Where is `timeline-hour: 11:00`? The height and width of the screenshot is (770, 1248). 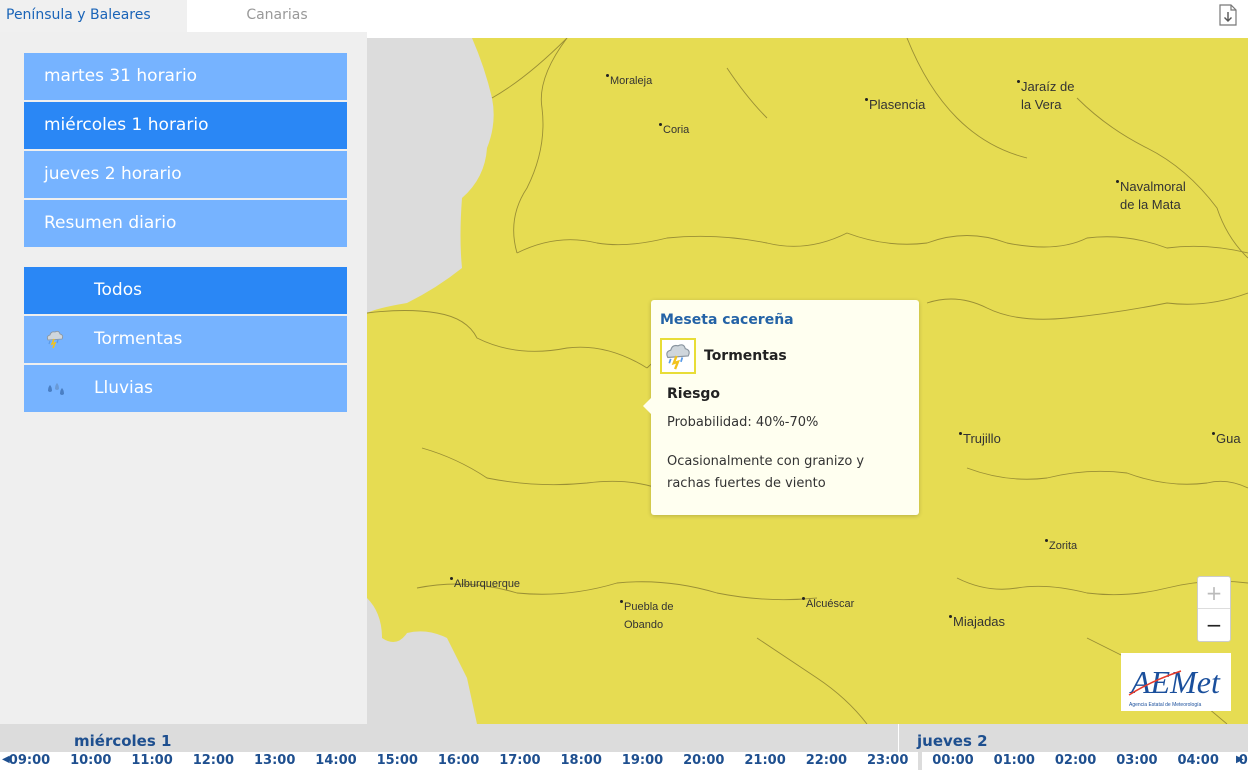 timeline-hour: 11:00 is located at coordinates (151, 761).